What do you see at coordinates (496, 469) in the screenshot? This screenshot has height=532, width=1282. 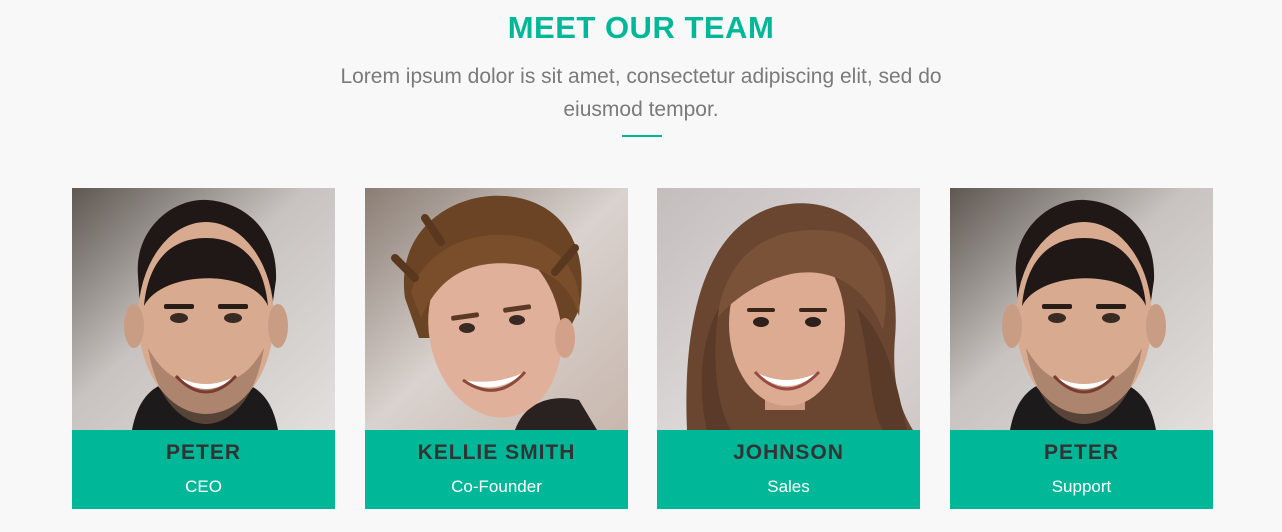 I see `member-caption: KELLIE SMITH Co-Founder` at bounding box center [496, 469].